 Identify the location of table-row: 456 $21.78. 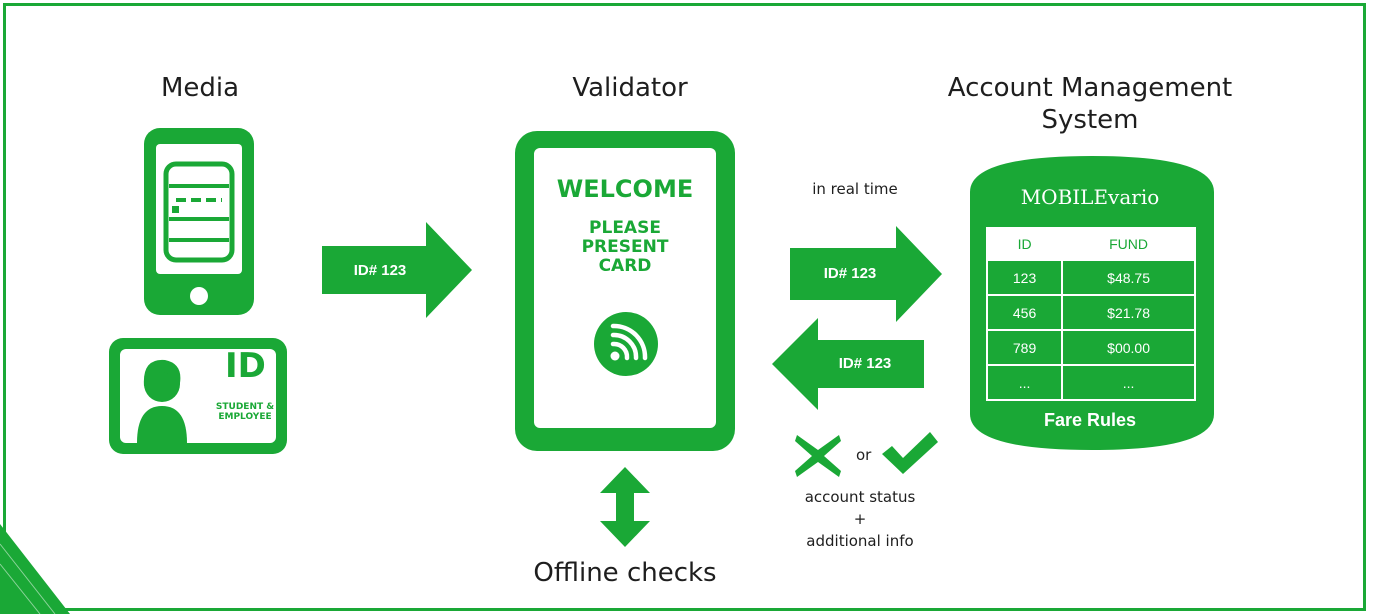
(1090, 312).